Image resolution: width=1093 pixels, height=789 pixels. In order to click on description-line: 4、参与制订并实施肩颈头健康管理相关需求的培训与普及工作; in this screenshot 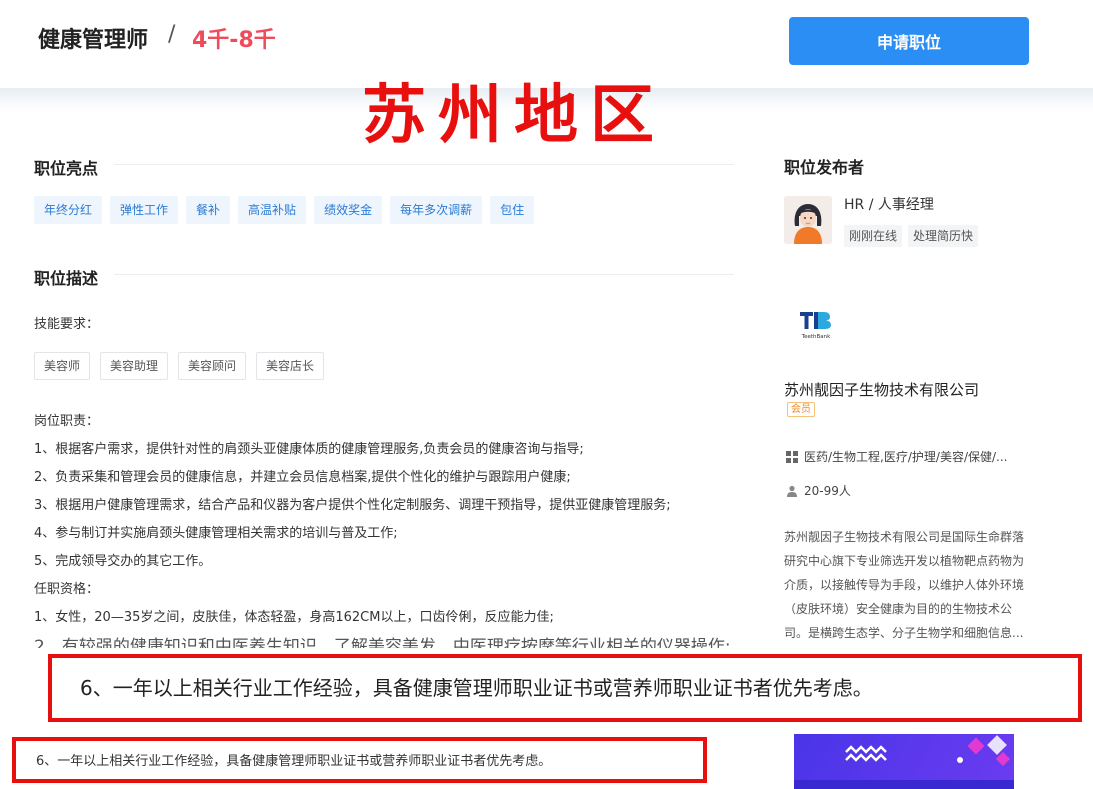, I will do `click(216, 533)`.